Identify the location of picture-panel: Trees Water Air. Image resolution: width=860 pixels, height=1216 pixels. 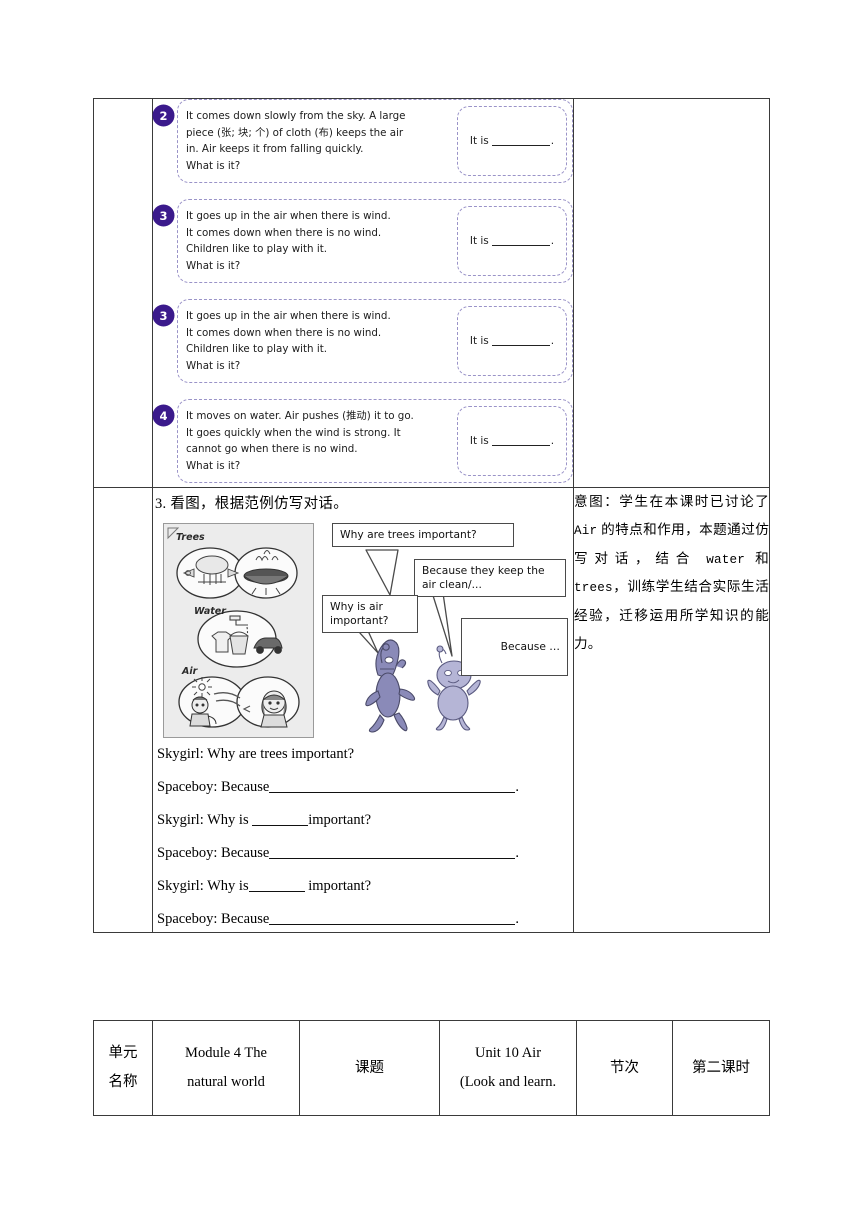
(238, 630).